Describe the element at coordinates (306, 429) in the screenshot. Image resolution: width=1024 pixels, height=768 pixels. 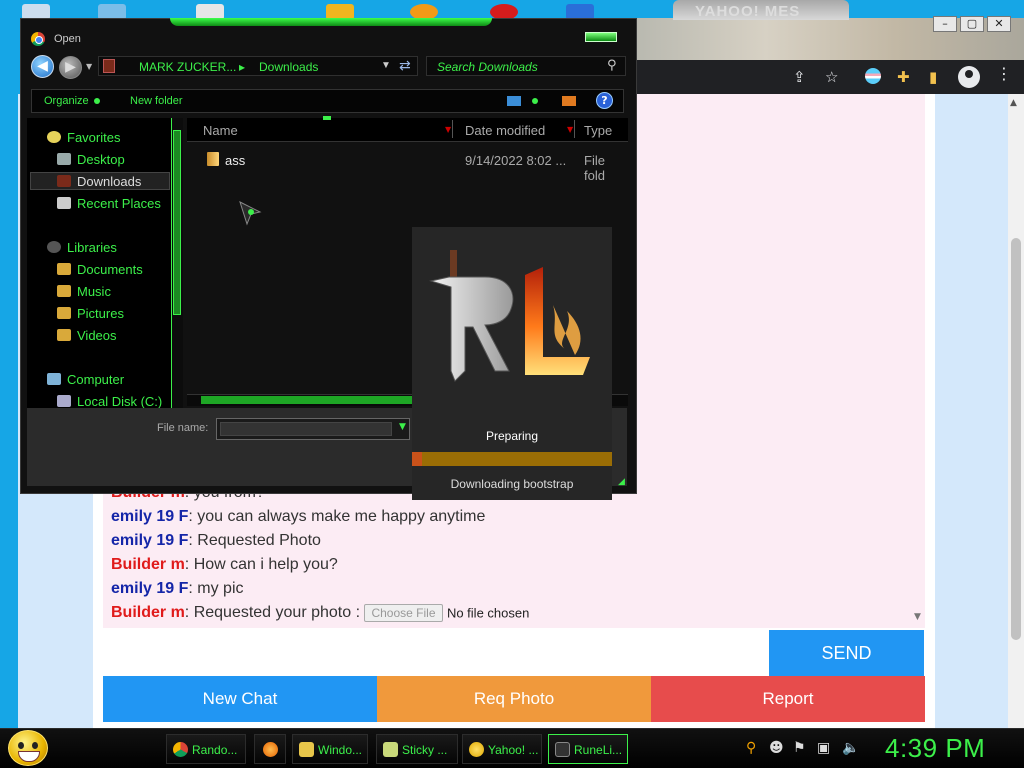
I see `file-name-input` at that location.